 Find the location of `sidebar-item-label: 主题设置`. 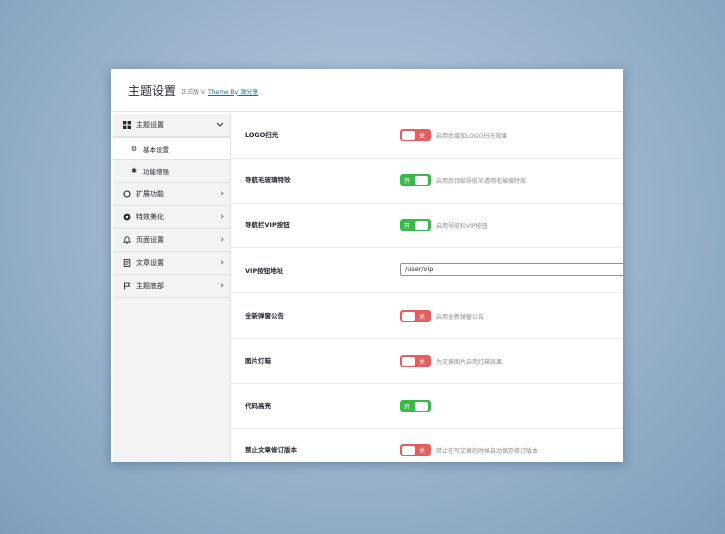

sidebar-item-label: 主题设置 is located at coordinates (150, 125).